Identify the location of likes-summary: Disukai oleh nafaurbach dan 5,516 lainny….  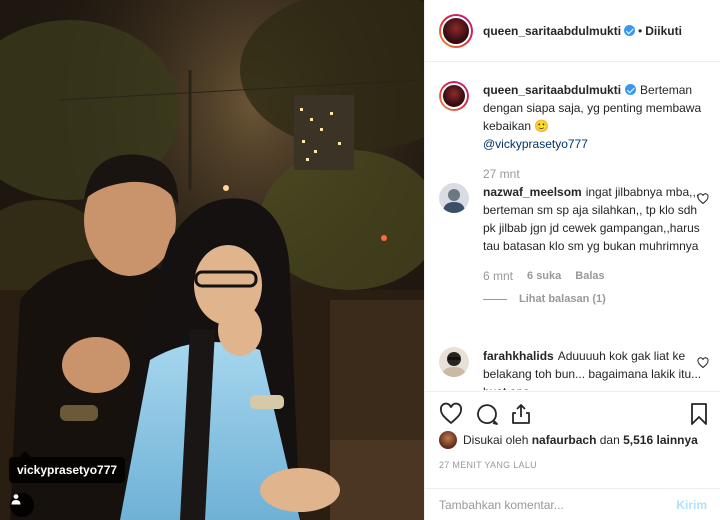
(568, 440).